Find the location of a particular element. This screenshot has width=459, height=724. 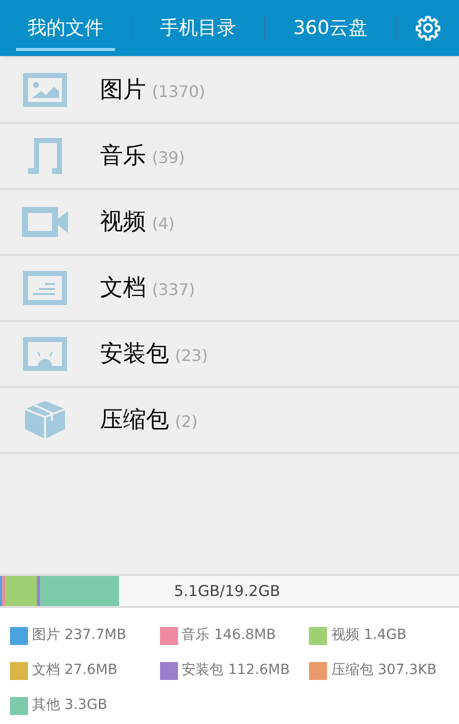

legend-label: 图片 237.7MB is located at coordinates (79, 635).